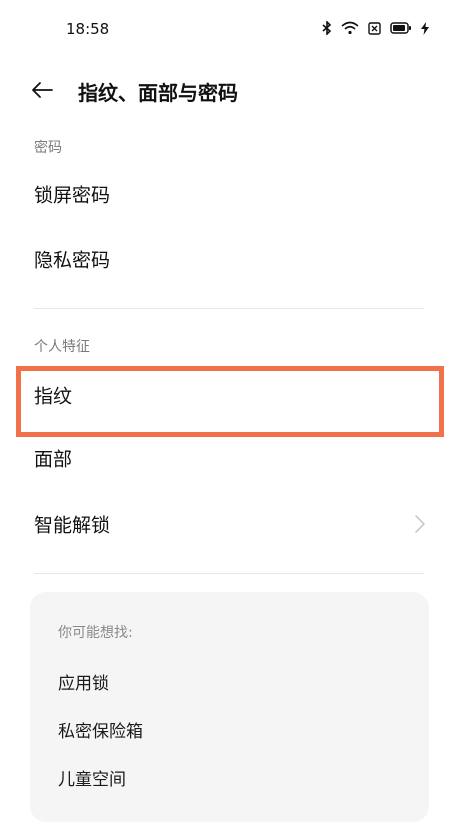  What do you see at coordinates (229, 524) in the screenshot?
I see `smart-unlock-row: 智能解锁` at bounding box center [229, 524].